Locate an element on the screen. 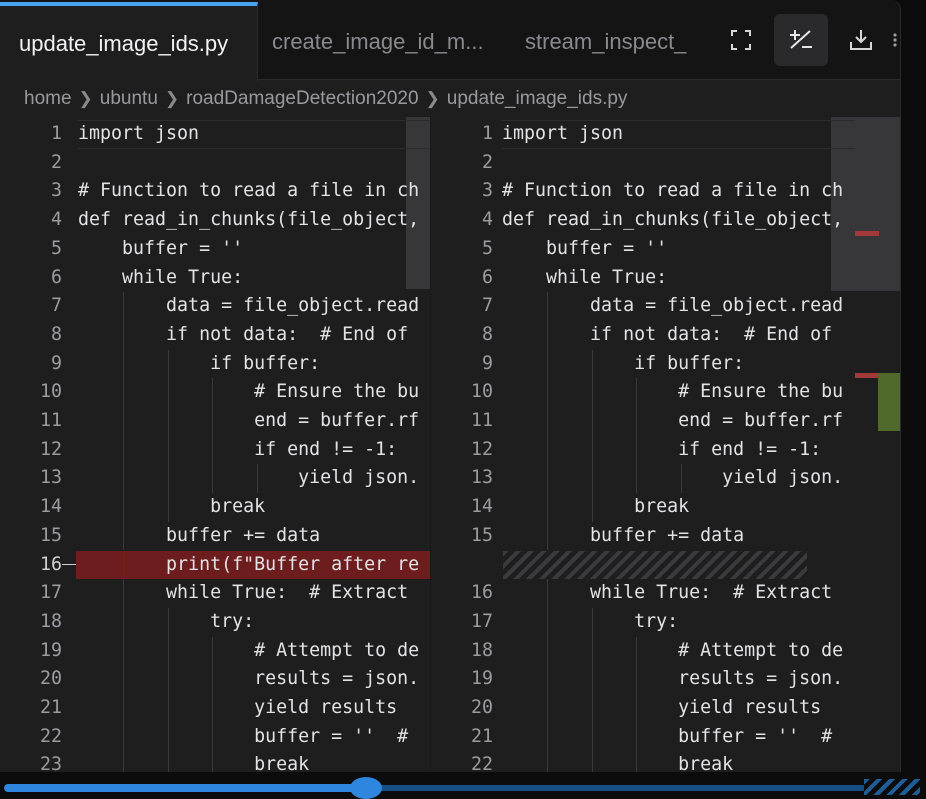 This screenshot has height=799, width=926. code-line: 17 try: is located at coordinates (665, 622).